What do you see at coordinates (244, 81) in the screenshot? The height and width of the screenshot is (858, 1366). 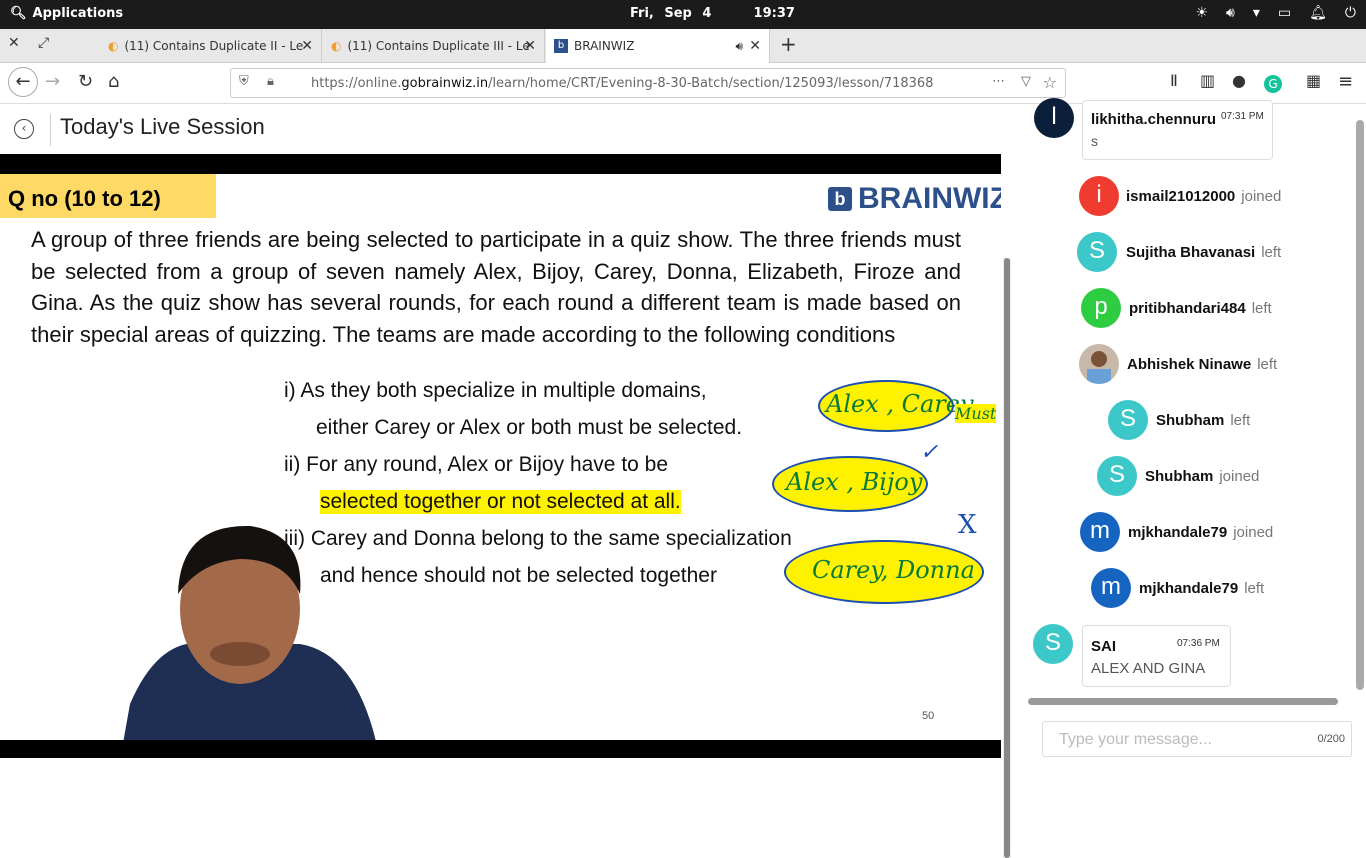 I see `shield-icon: ⛨` at bounding box center [244, 81].